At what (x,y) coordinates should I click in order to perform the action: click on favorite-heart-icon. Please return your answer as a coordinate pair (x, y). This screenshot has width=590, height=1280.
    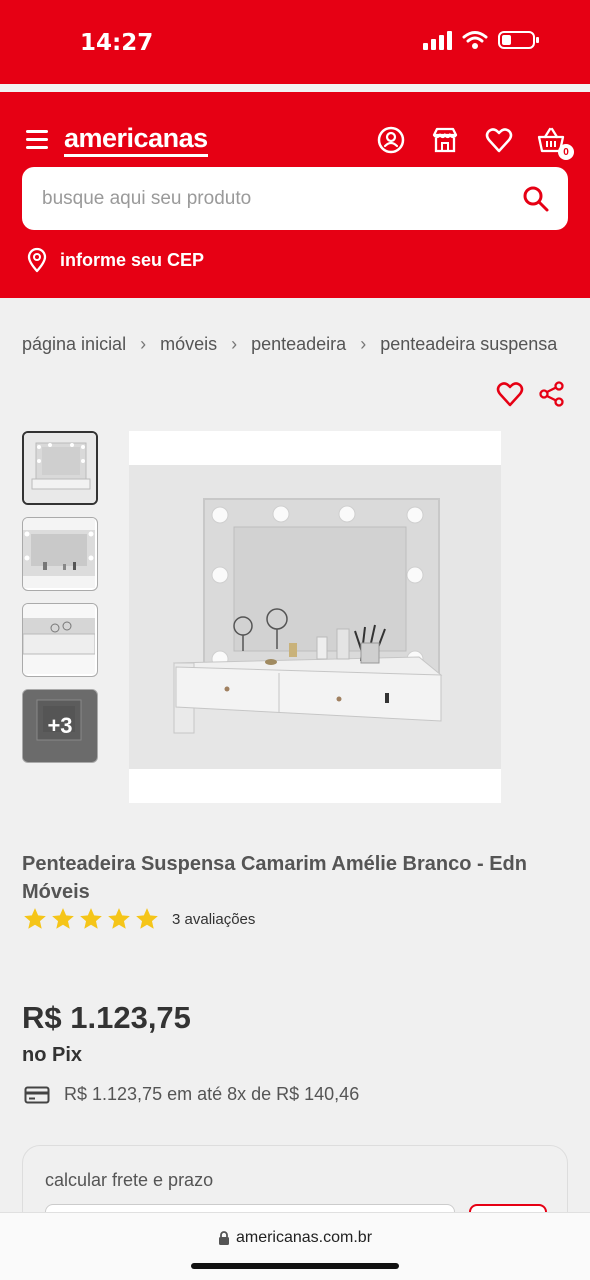
    Looking at the image, I should click on (510, 394).